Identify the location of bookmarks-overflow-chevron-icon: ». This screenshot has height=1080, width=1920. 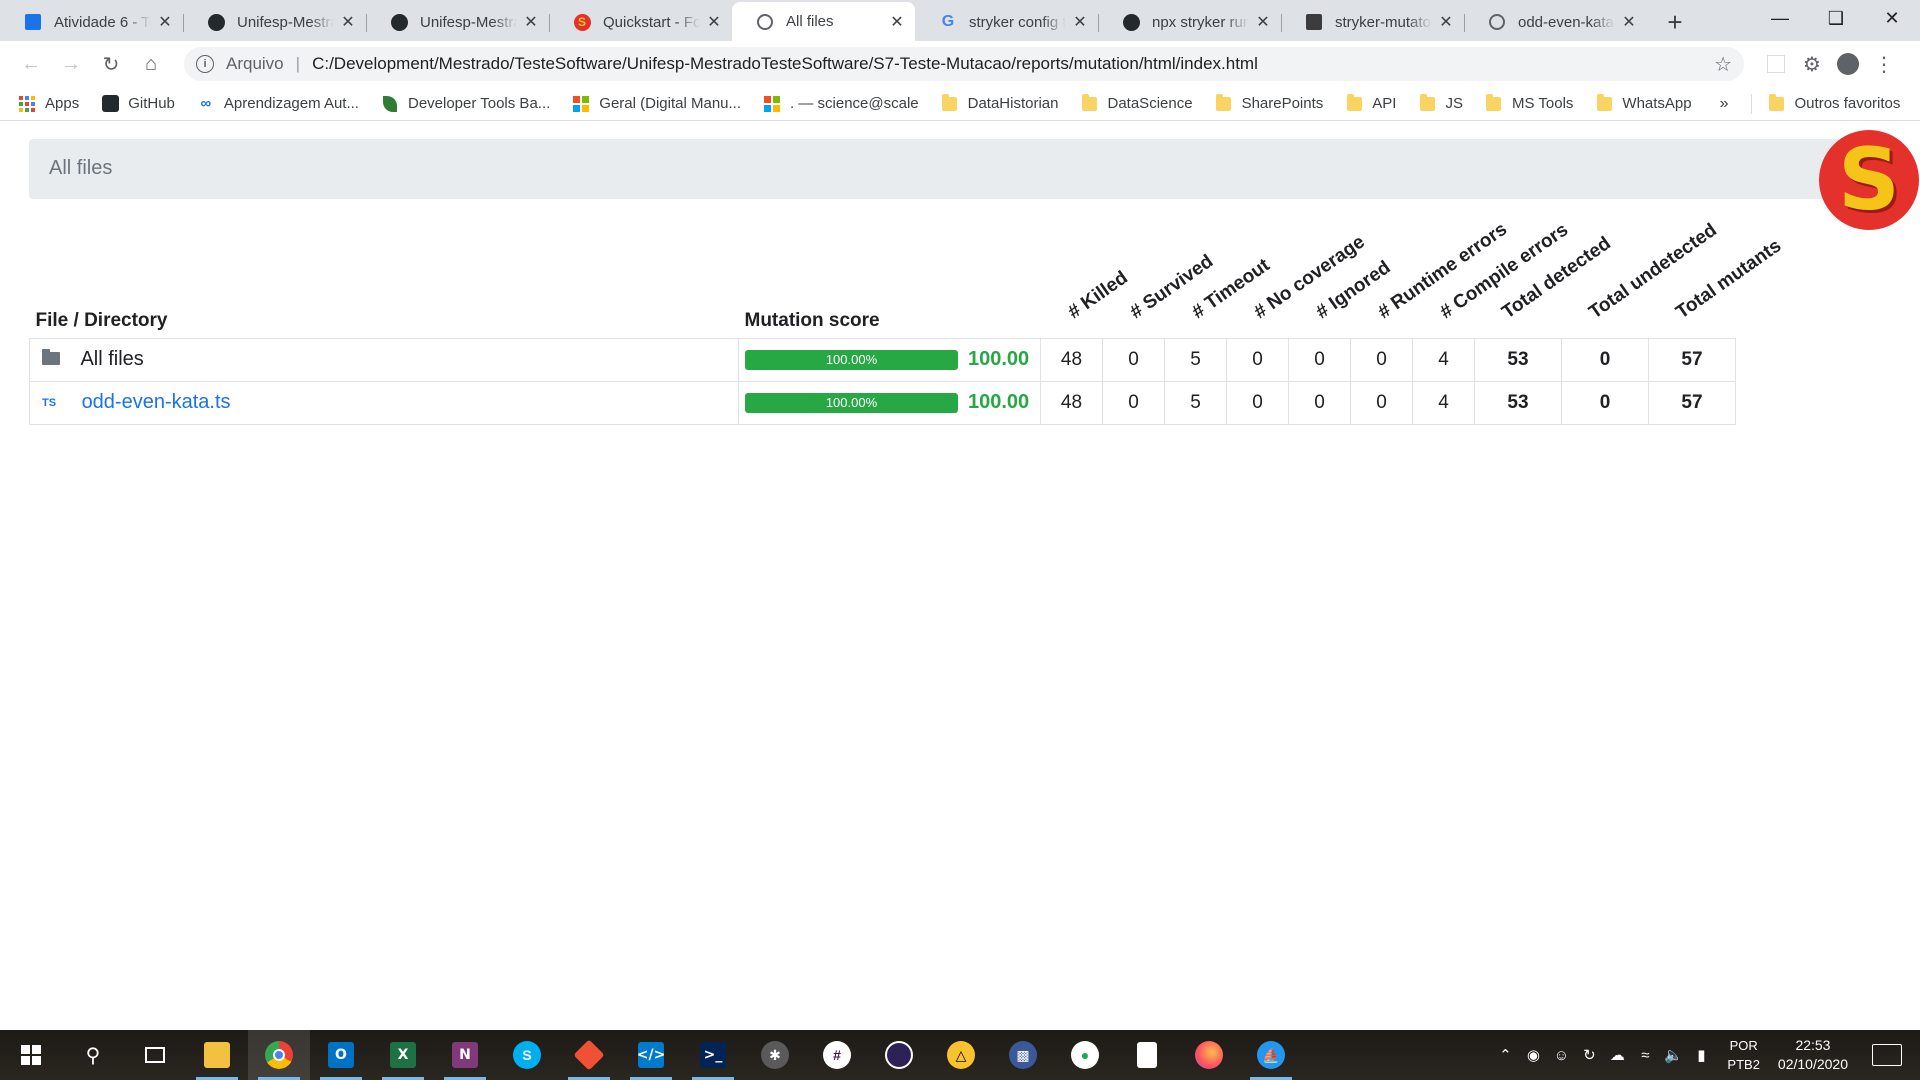
(1724, 104).